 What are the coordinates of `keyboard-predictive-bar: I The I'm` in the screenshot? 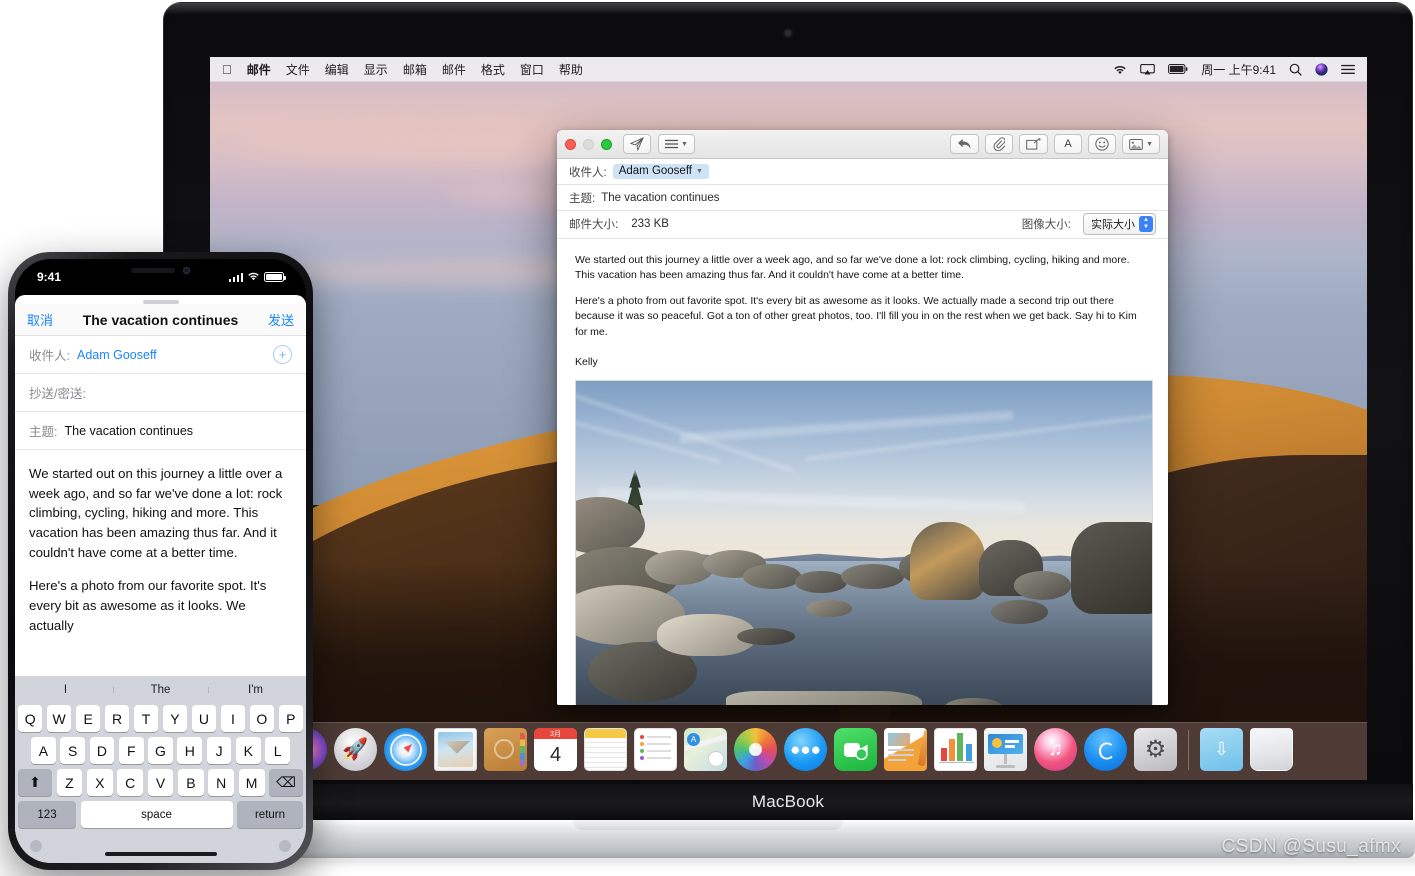 It's located at (160, 689).